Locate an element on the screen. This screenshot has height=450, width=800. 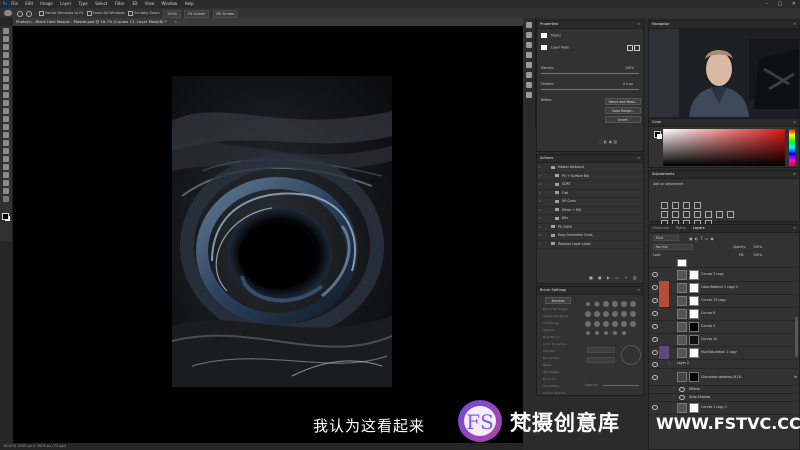
tab-channels: Channels is located at coordinates (660, 228).